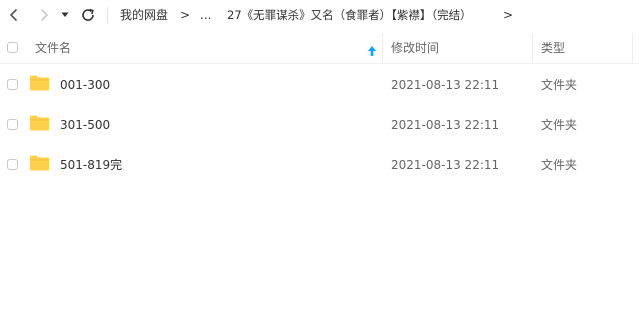 The image size is (639, 309). Describe the element at coordinates (53, 48) in the screenshot. I see `column-header-name: 文件名` at that location.